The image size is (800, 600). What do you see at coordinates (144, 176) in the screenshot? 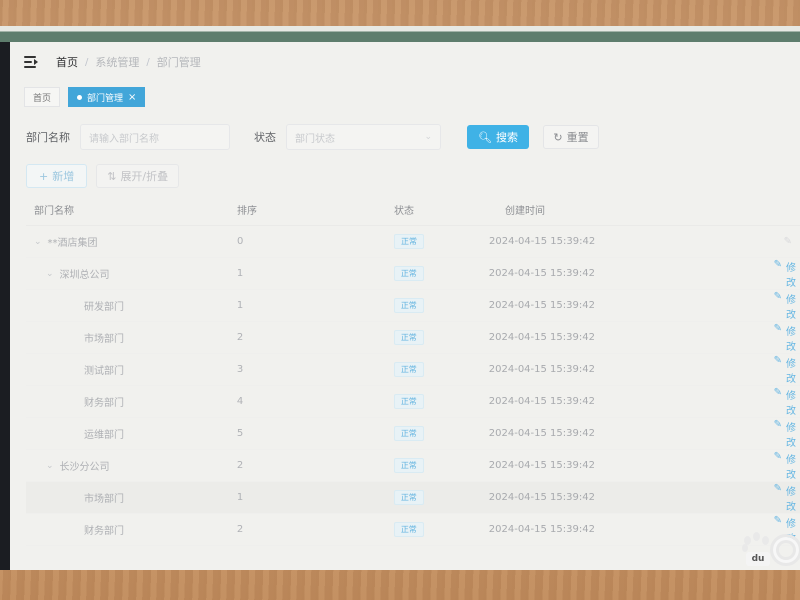
I see `expand-button-label: 展开/折叠` at bounding box center [144, 176].